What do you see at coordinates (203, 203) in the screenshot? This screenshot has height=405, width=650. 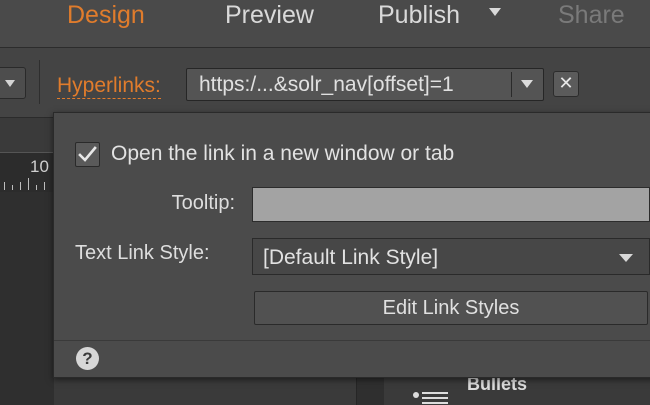 I see `tooltip-label: Tooltip:` at bounding box center [203, 203].